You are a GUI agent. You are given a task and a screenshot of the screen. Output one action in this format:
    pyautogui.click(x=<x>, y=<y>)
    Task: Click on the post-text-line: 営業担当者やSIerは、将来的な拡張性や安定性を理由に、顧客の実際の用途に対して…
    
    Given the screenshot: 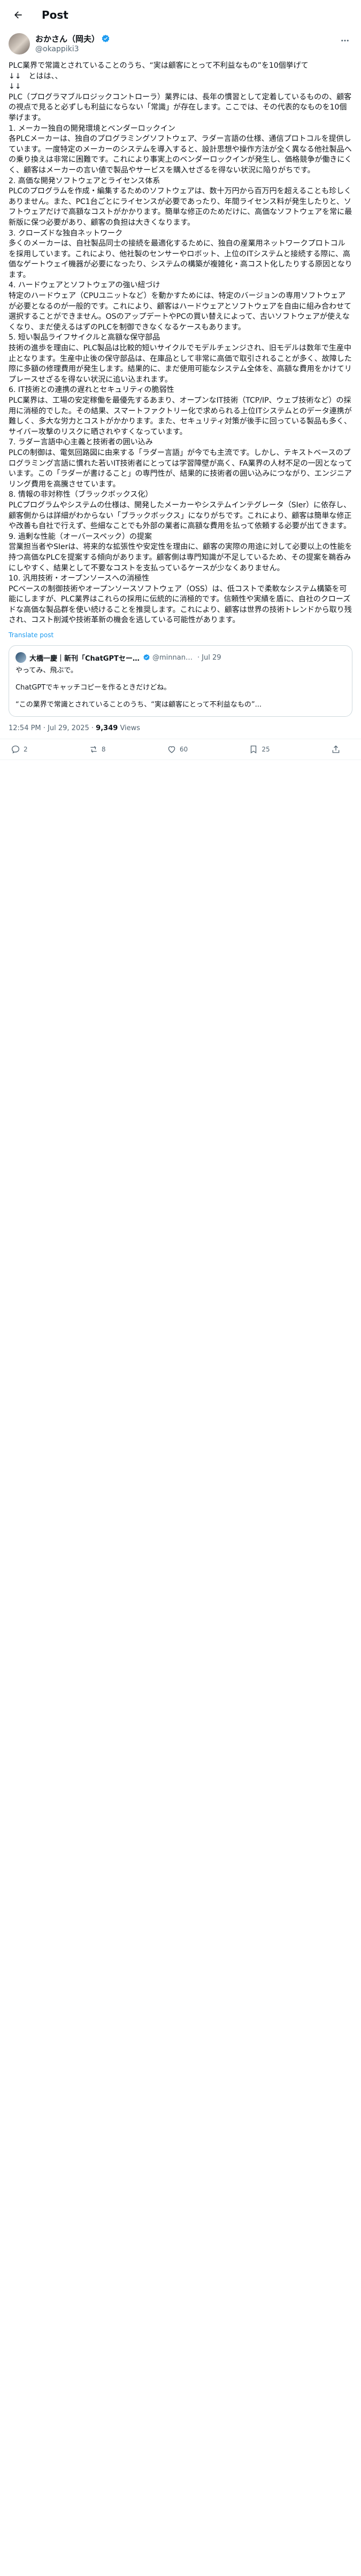 What is the action you would take?
    pyautogui.click(x=180, y=558)
    